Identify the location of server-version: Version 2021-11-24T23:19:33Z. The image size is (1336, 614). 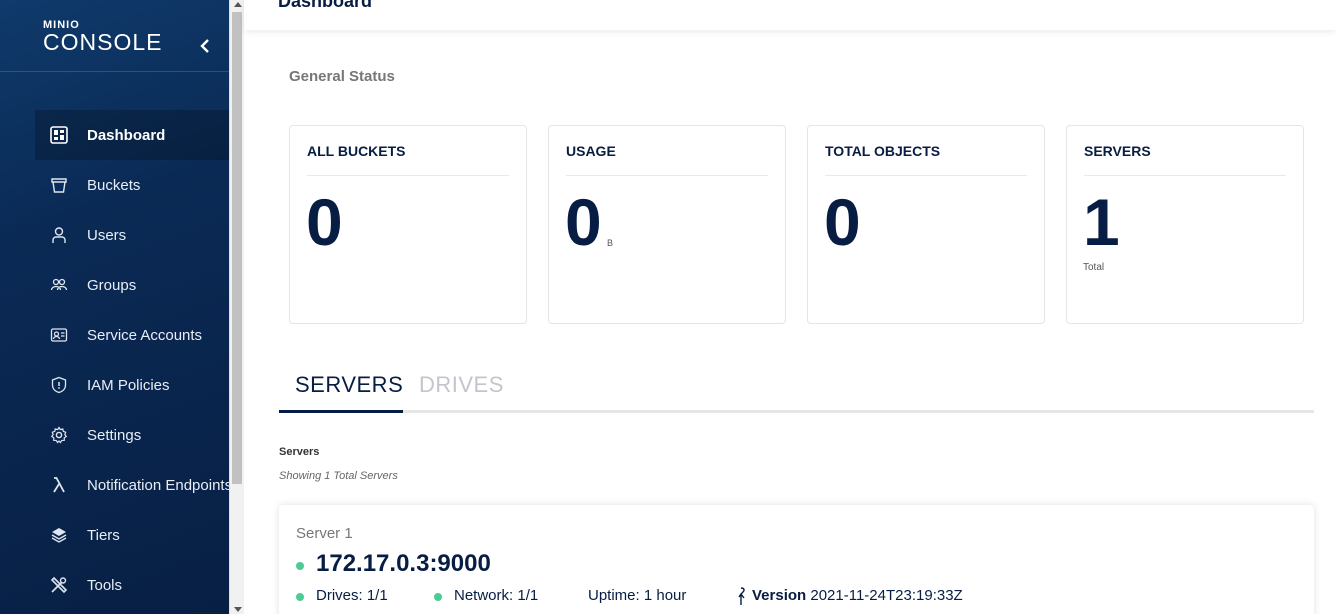
(857, 595).